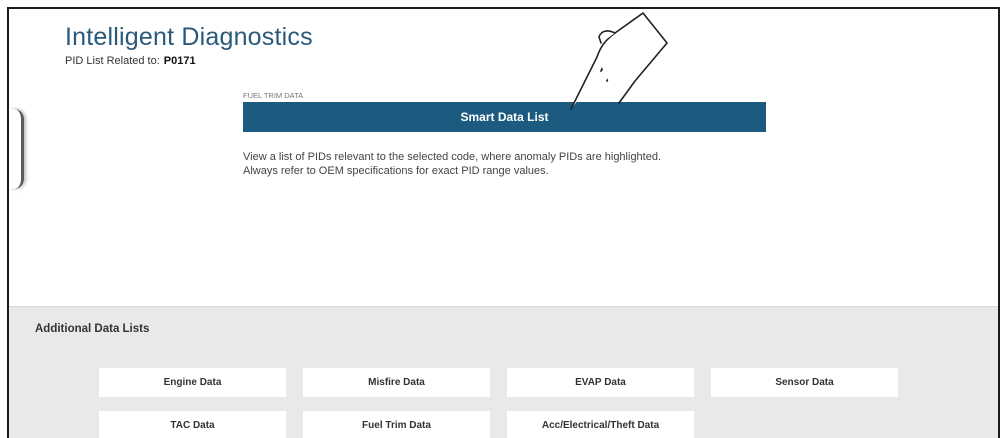  I want to click on additional-title: Additional Data Lists, so click(92, 329).